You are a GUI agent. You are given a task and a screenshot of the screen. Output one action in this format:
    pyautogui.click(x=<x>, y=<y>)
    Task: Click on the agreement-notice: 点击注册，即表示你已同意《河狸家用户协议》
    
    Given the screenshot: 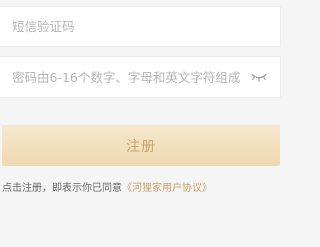 What is the action you would take?
    pyautogui.click(x=107, y=186)
    